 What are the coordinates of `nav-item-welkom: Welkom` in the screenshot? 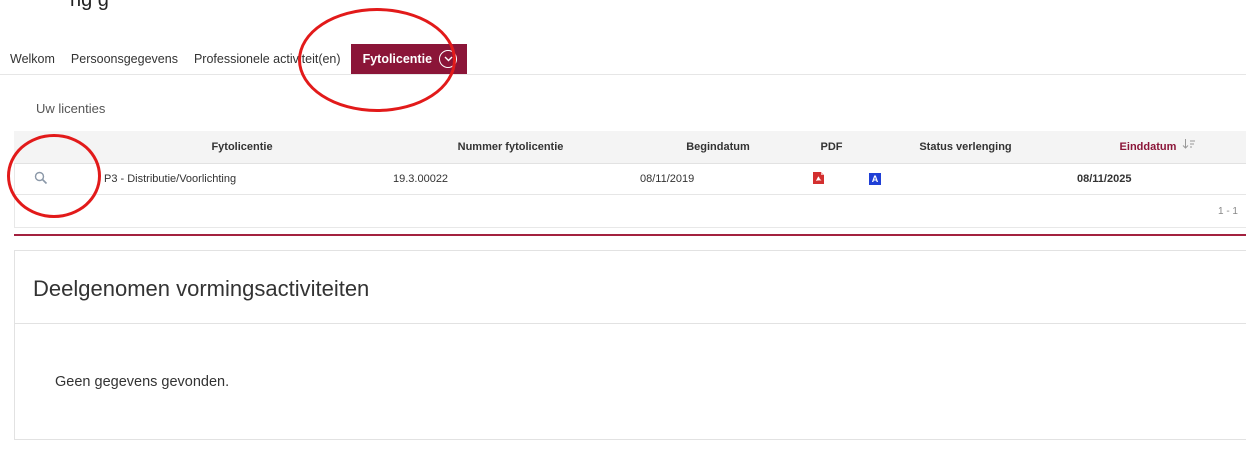 It's located at (32, 59).